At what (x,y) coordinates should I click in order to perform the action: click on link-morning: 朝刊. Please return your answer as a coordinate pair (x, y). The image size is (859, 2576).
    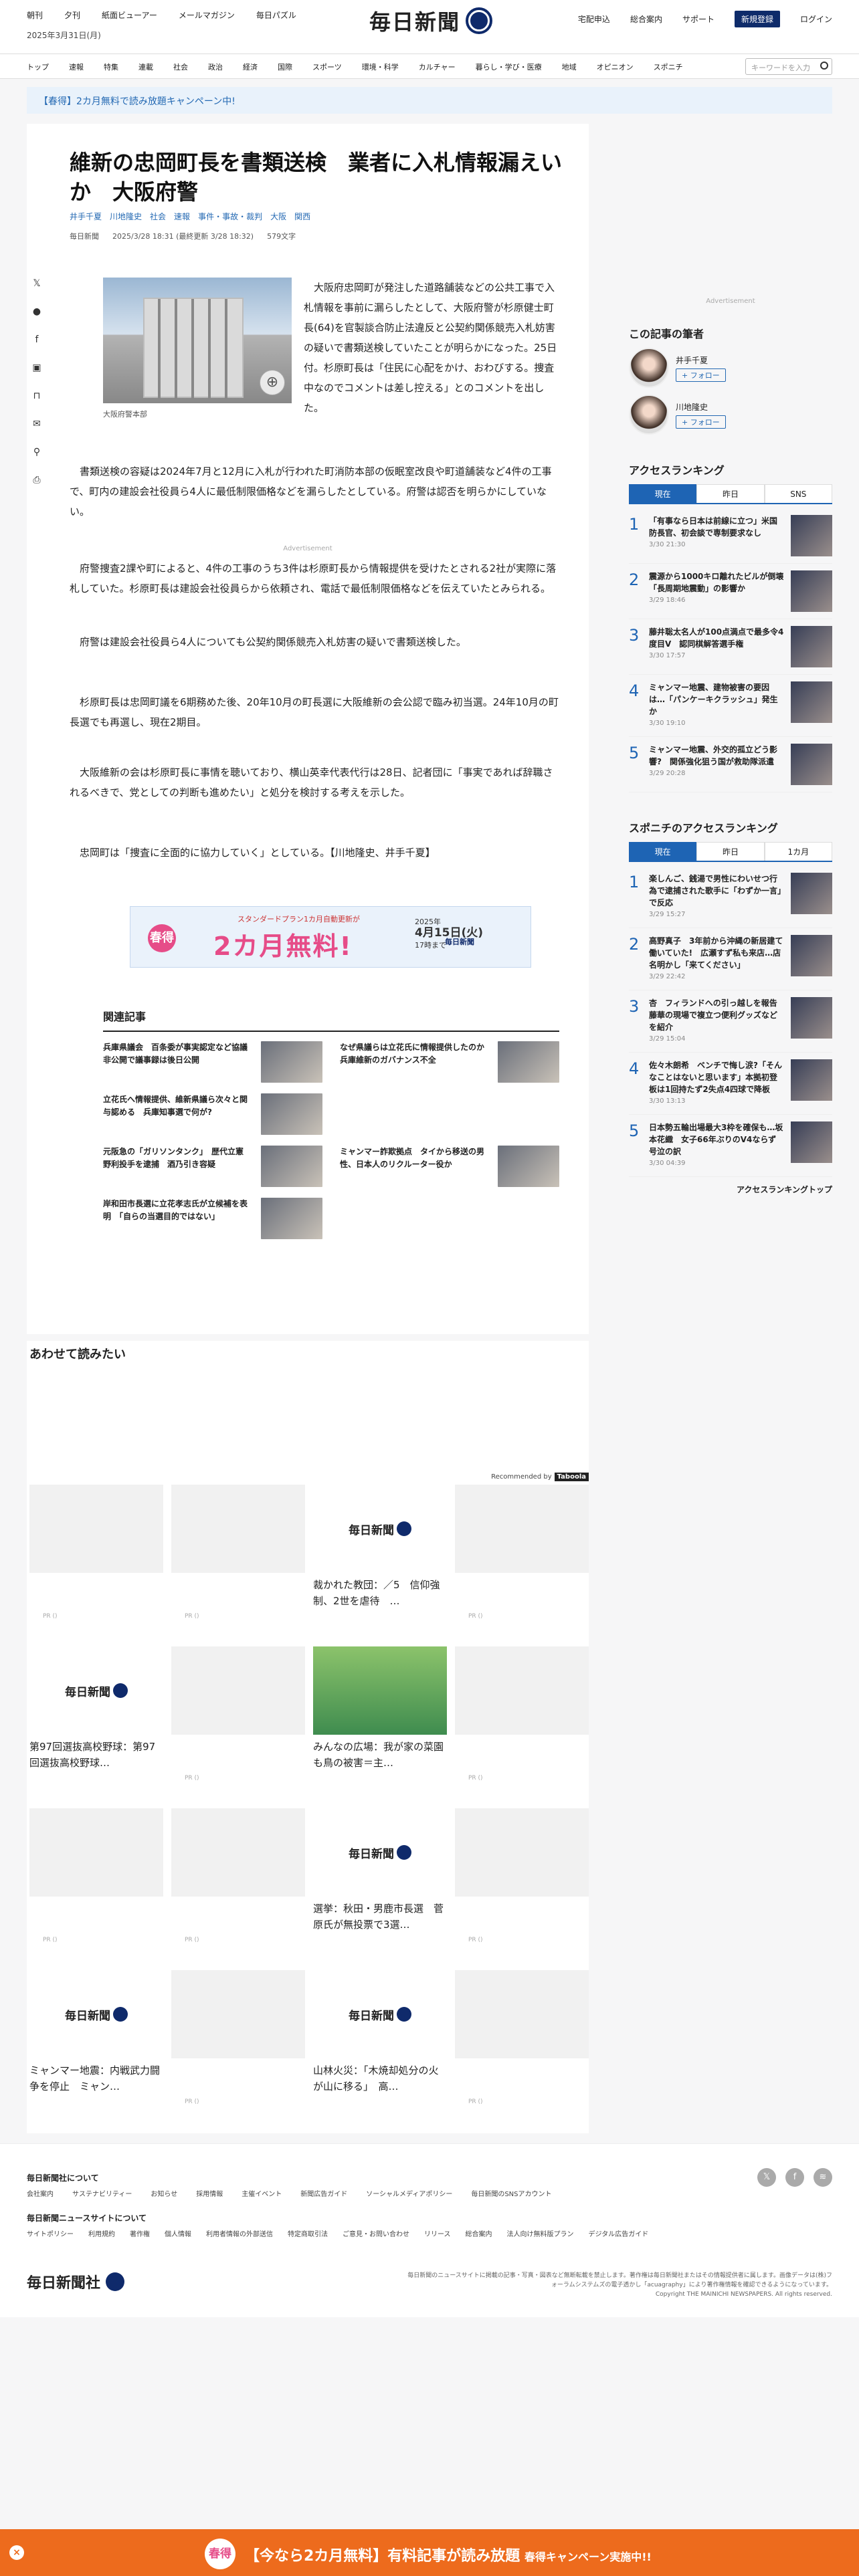
    Looking at the image, I should click on (35, 15).